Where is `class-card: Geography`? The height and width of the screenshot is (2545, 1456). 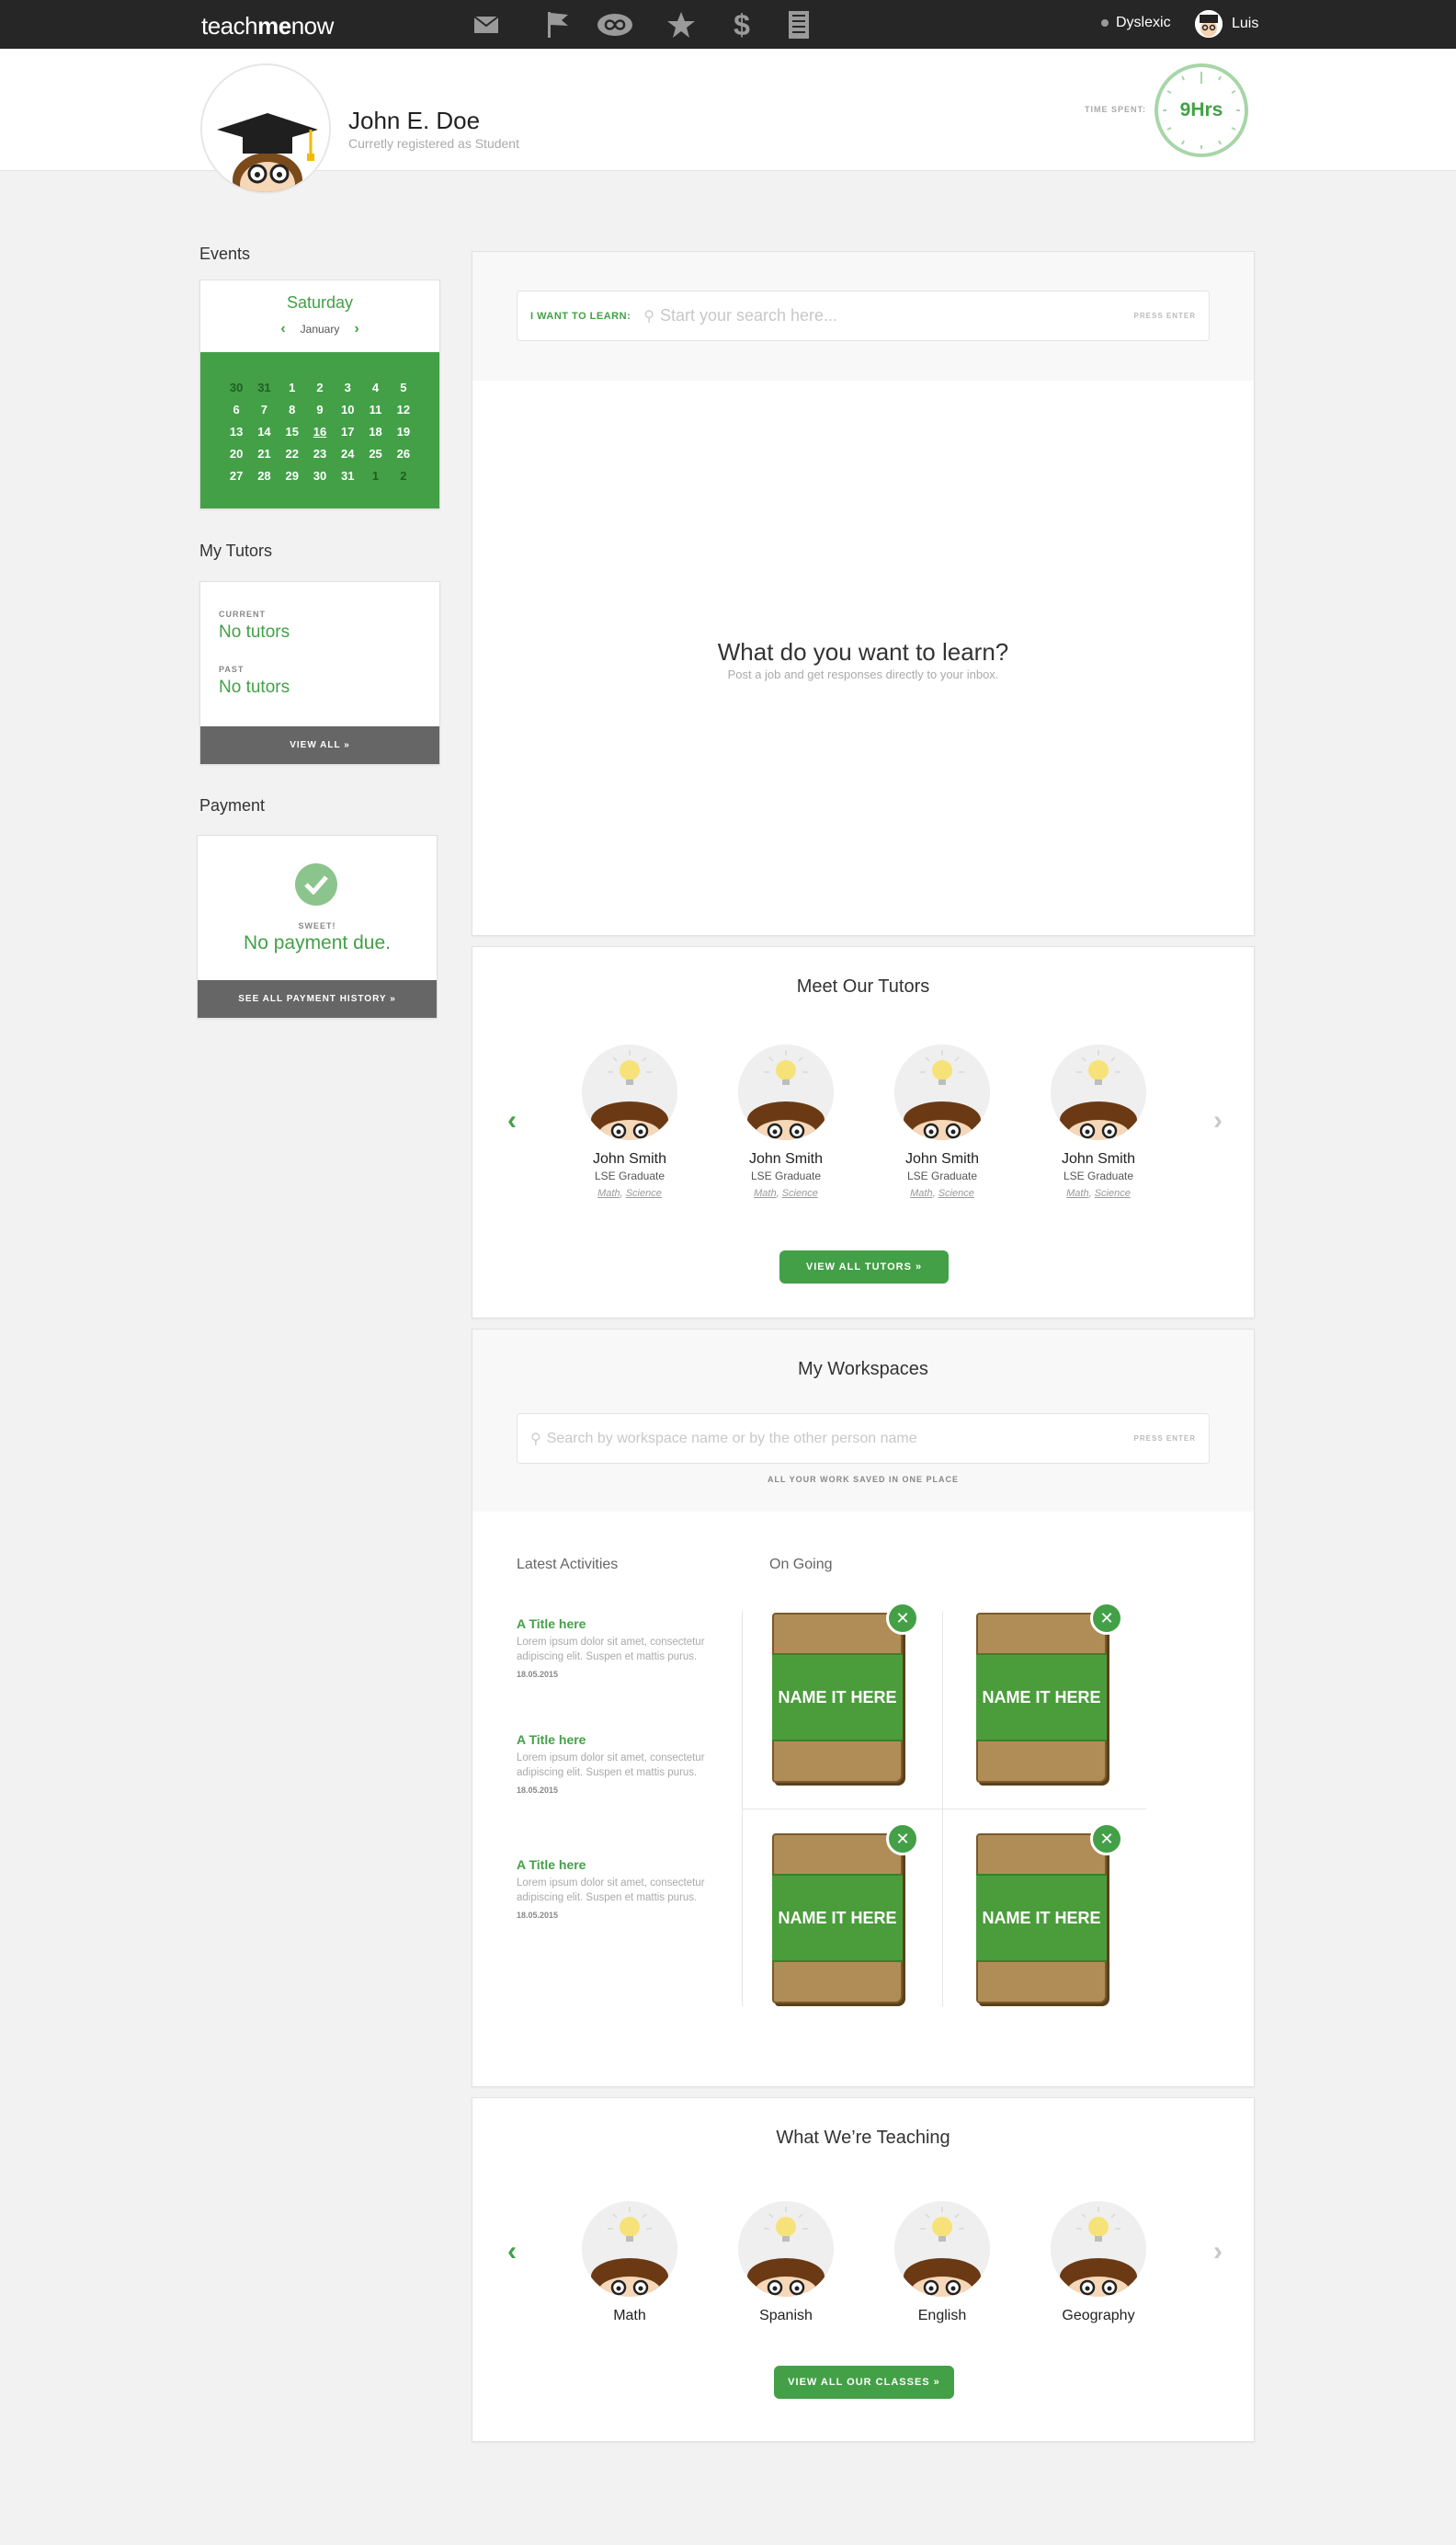 class-card: Geography is located at coordinates (1098, 2262).